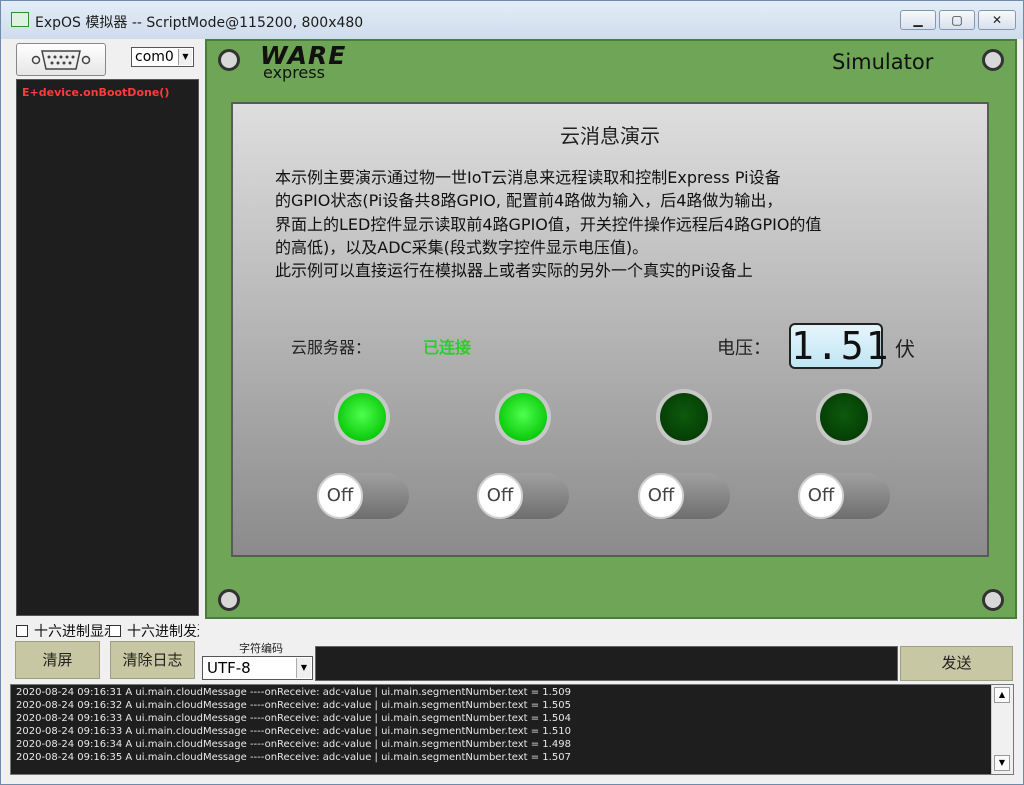 The width and height of the screenshot is (1024, 785). I want to click on send-input, so click(606, 663).